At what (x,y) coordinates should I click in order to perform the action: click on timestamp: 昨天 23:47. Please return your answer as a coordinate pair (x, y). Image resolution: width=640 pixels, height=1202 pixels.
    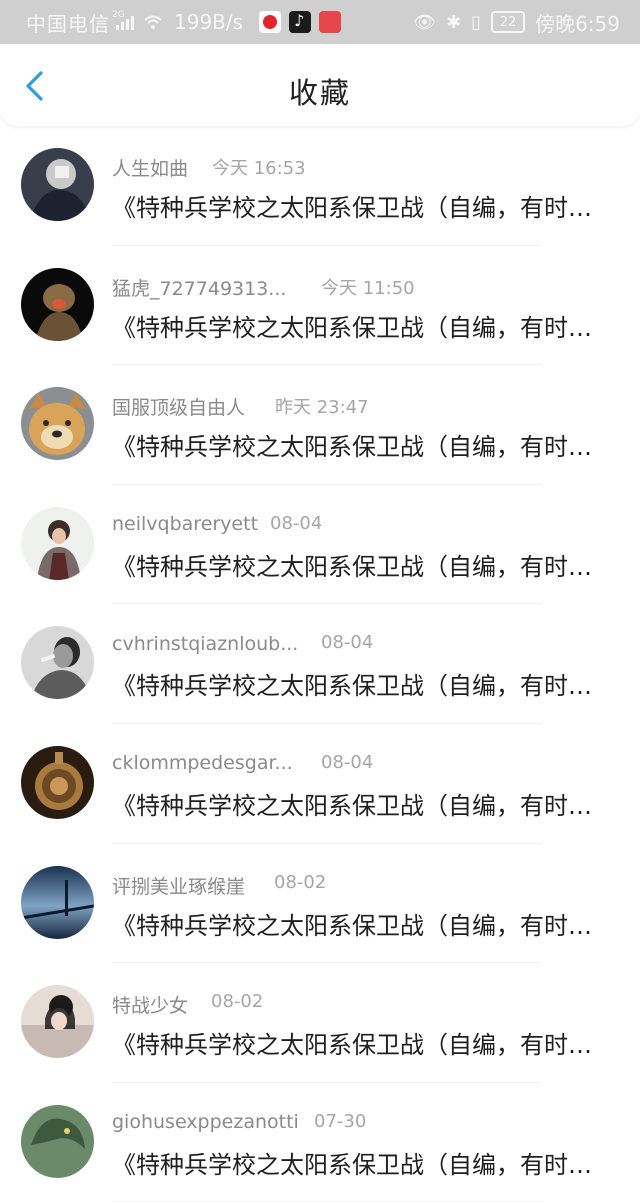
    Looking at the image, I should click on (322, 408).